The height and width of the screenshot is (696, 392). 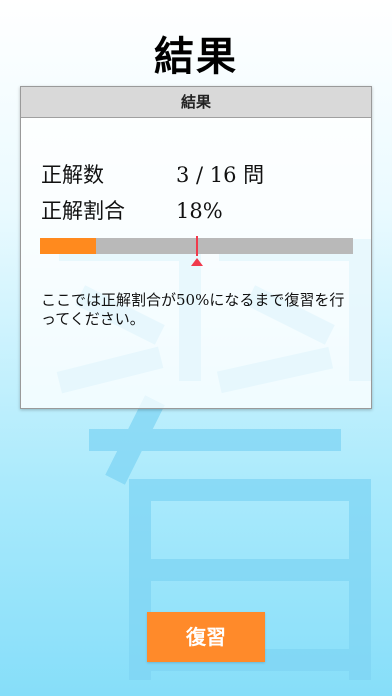 I want to click on correct-count-row: 正解数 3 / 16 問, so click(x=152, y=174).